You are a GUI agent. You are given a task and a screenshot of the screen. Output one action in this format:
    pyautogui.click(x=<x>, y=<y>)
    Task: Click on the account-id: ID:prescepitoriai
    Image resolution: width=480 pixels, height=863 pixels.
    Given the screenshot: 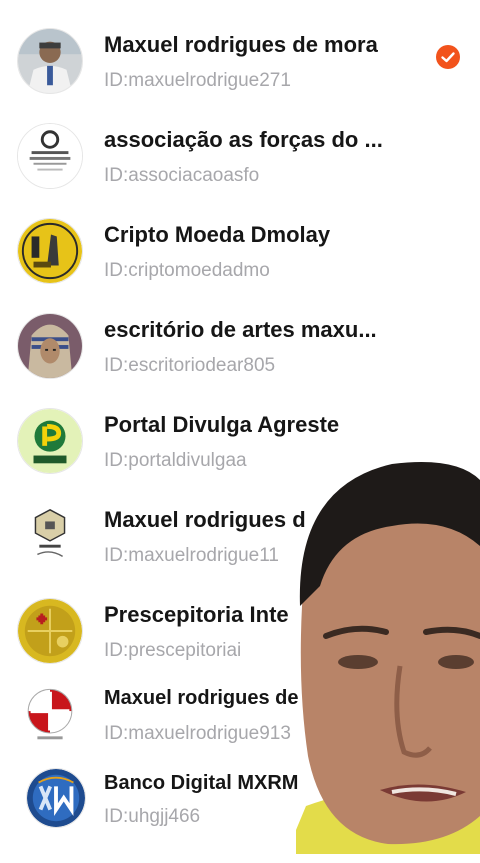 What is the action you would take?
    pyautogui.click(x=173, y=650)
    